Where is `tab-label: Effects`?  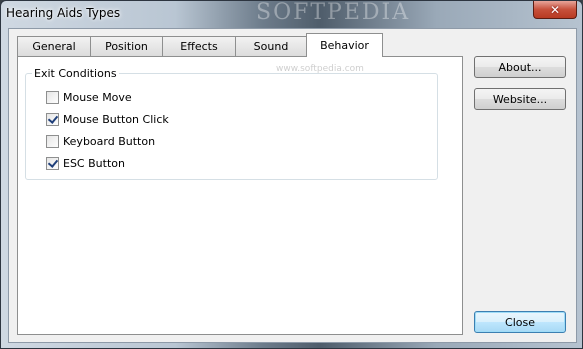
tab-label: Effects is located at coordinates (199, 46).